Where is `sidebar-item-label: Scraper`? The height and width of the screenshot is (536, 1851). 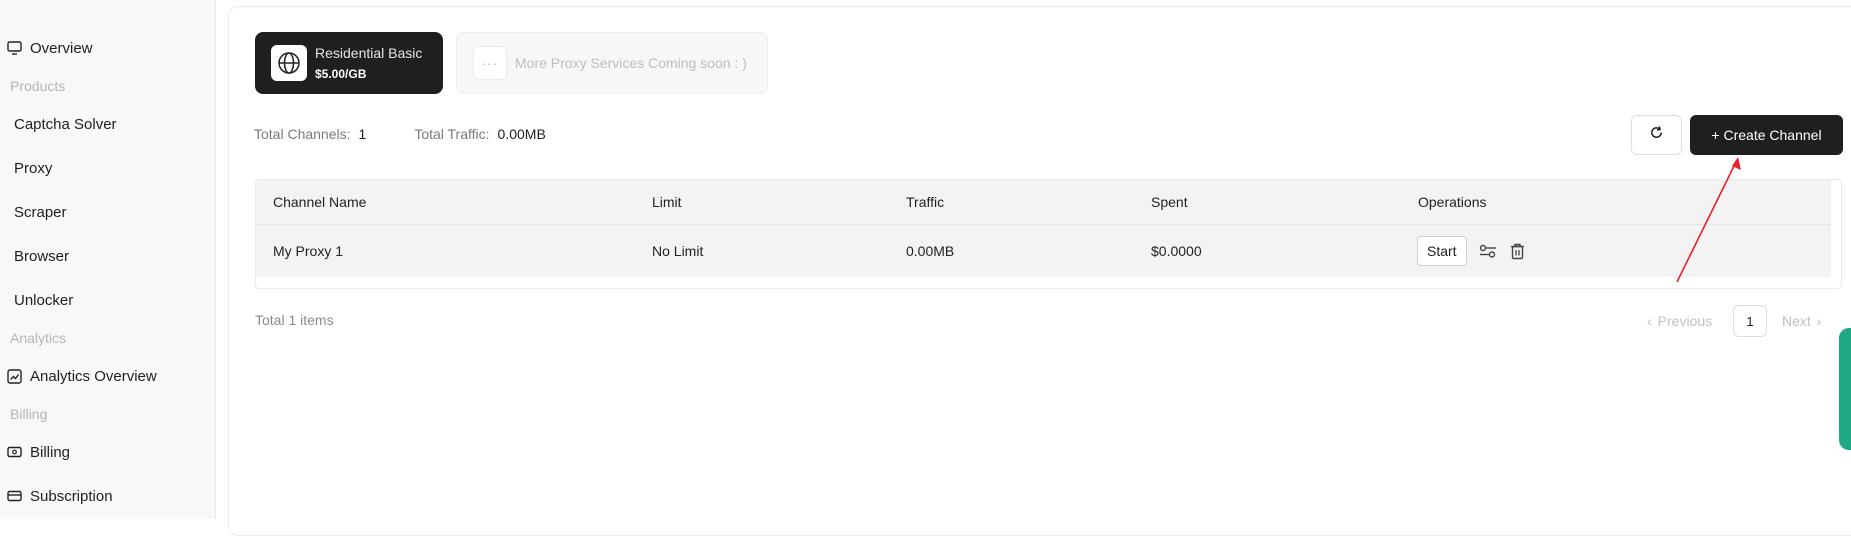 sidebar-item-label: Scraper is located at coordinates (40, 212).